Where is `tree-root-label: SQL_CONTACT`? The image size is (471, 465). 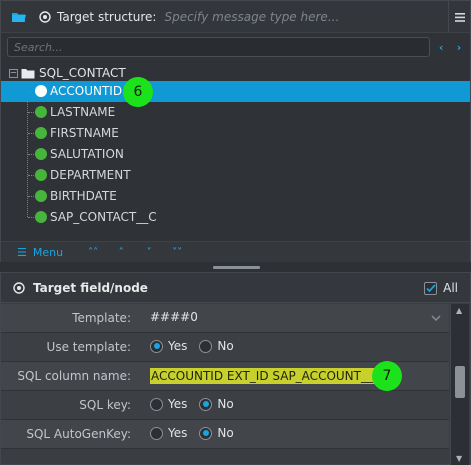 tree-root-label: SQL_CONTACT is located at coordinates (82, 73).